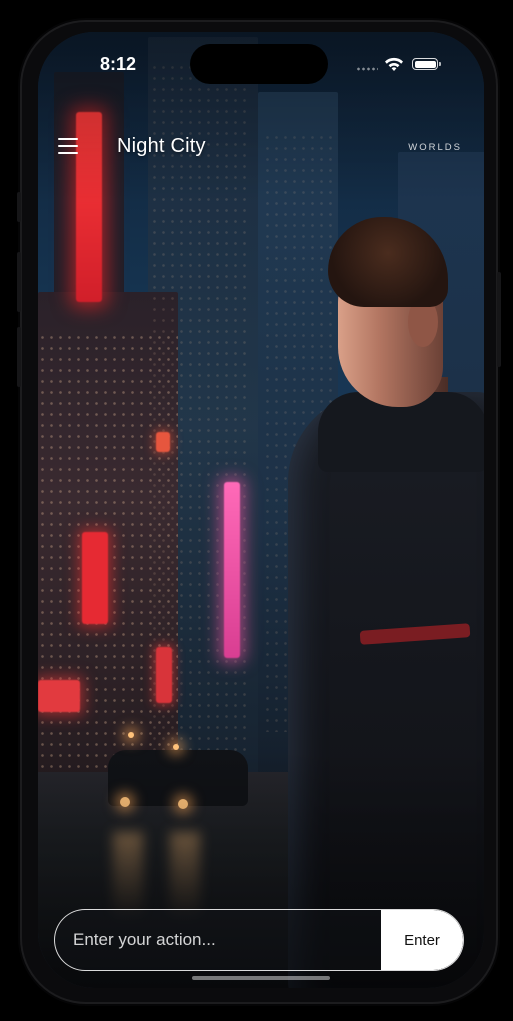  I want to click on status-bar: 8:12, so click(261, 62).